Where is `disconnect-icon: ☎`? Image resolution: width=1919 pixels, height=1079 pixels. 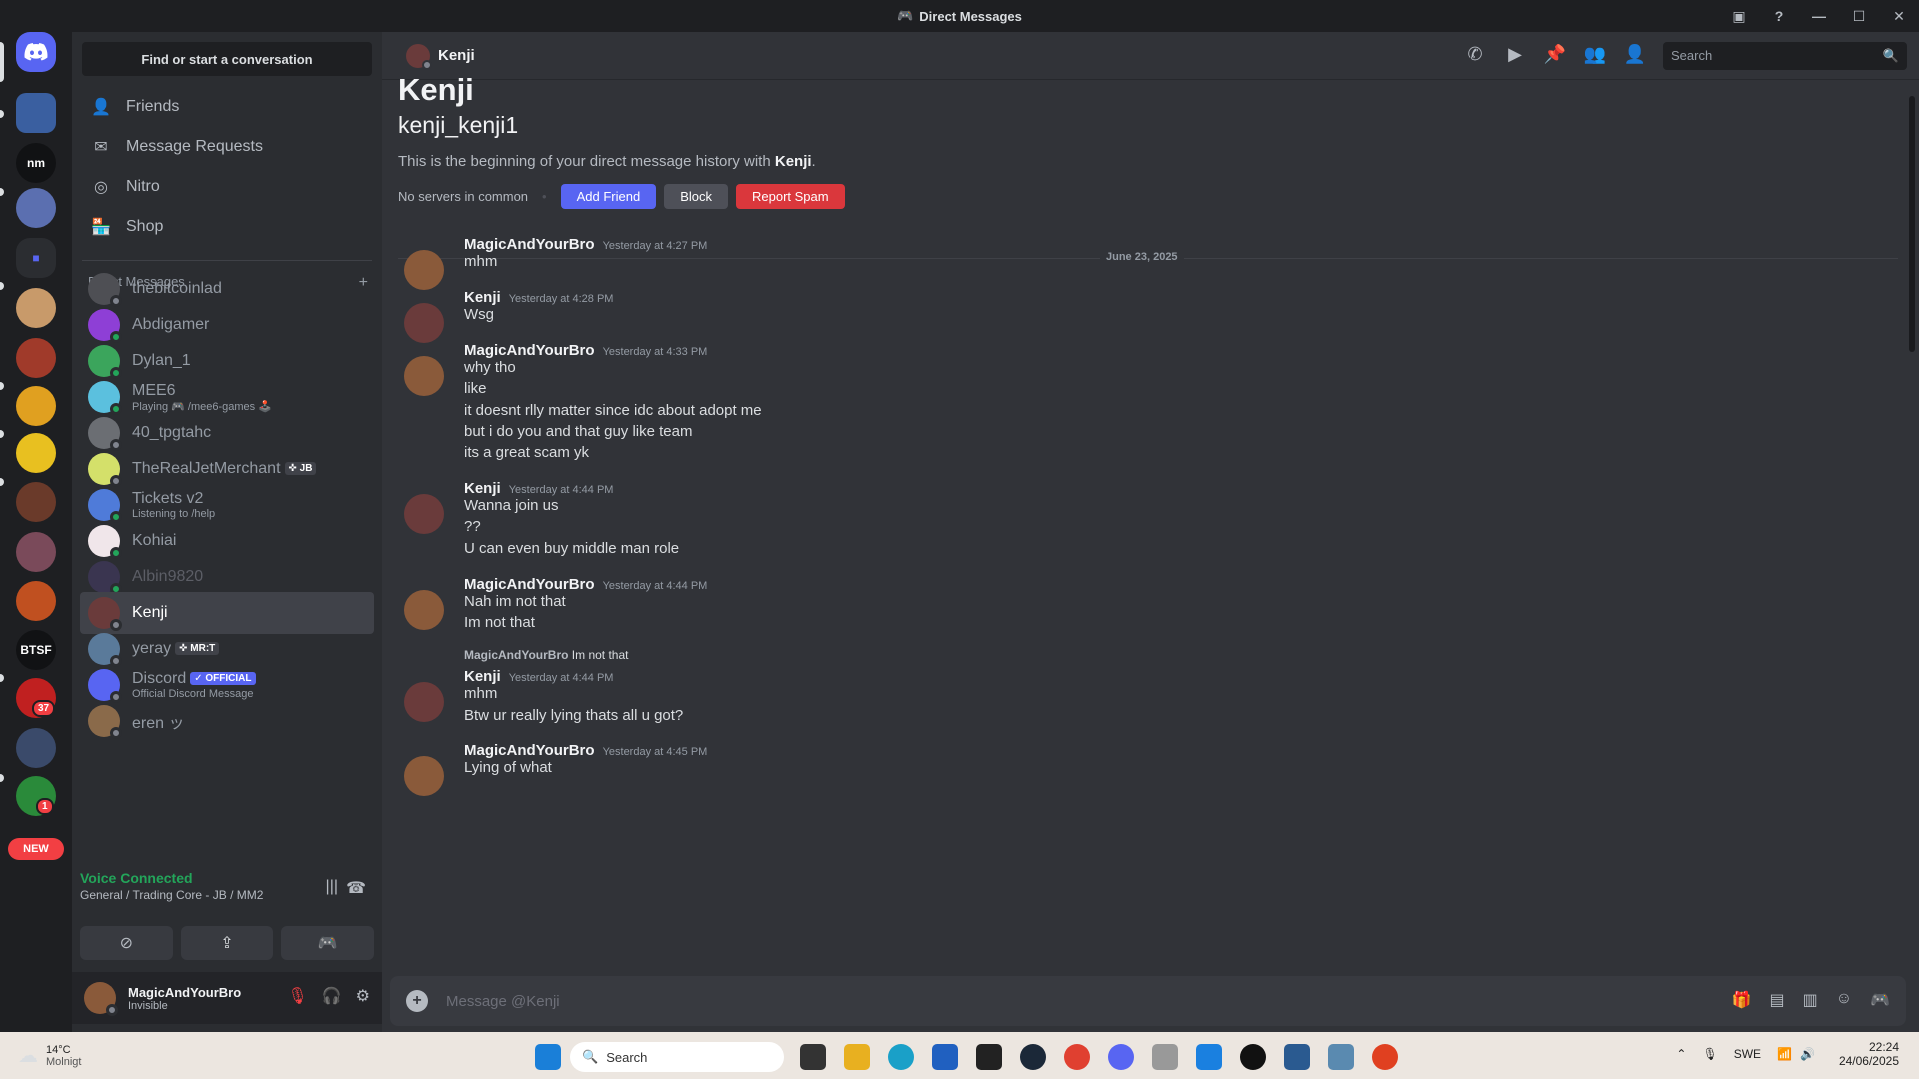
disconnect-icon: ☎ is located at coordinates (356, 888).